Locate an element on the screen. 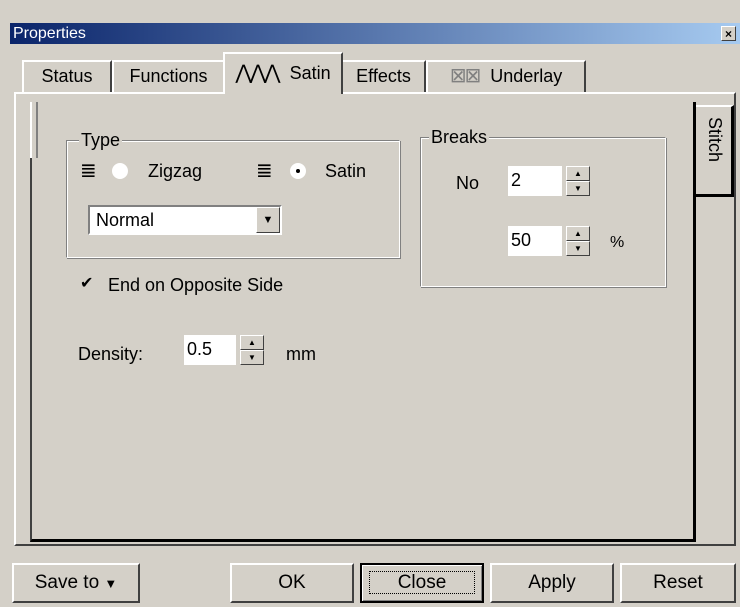 This screenshot has height=607, width=740. tab-functions: Functions is located at coordinates (168, 76).